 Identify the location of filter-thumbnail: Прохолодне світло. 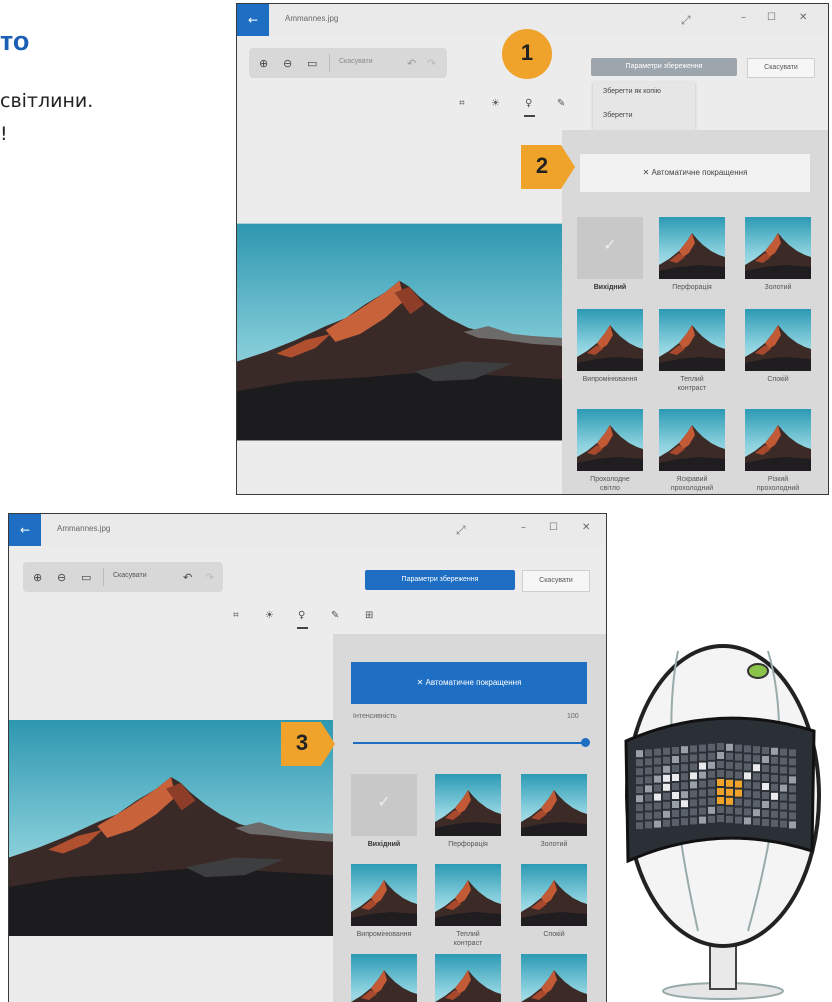
(610, 451).